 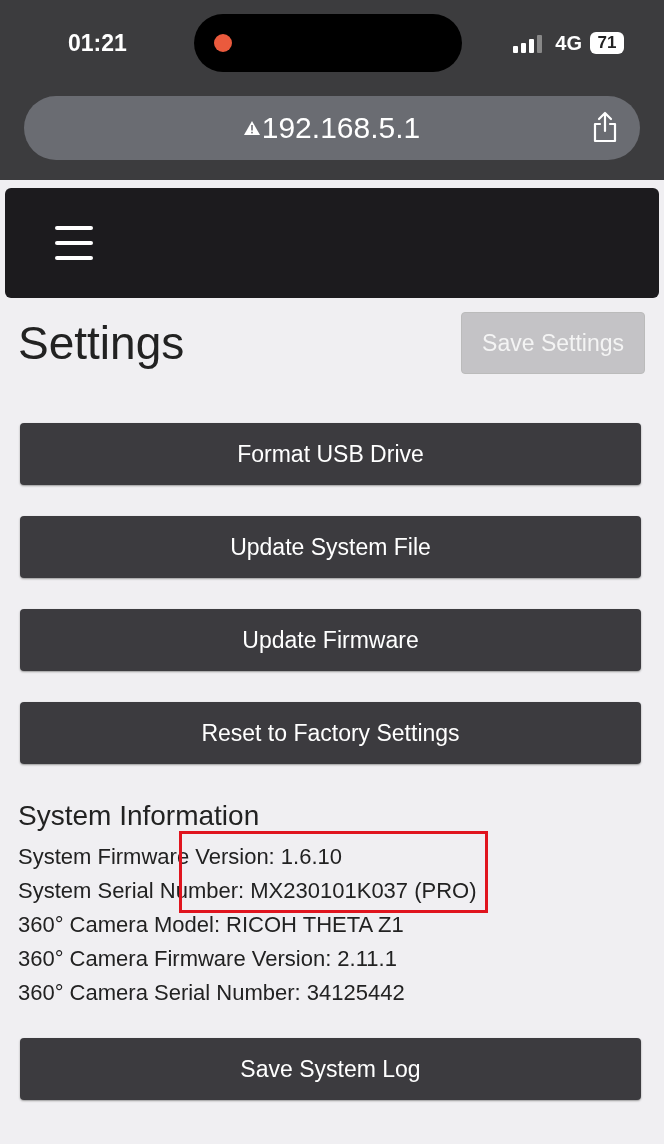 I want to click on info-line: 360° Camera Firmware Version: 2.11.1, so click(x=208, y=959).